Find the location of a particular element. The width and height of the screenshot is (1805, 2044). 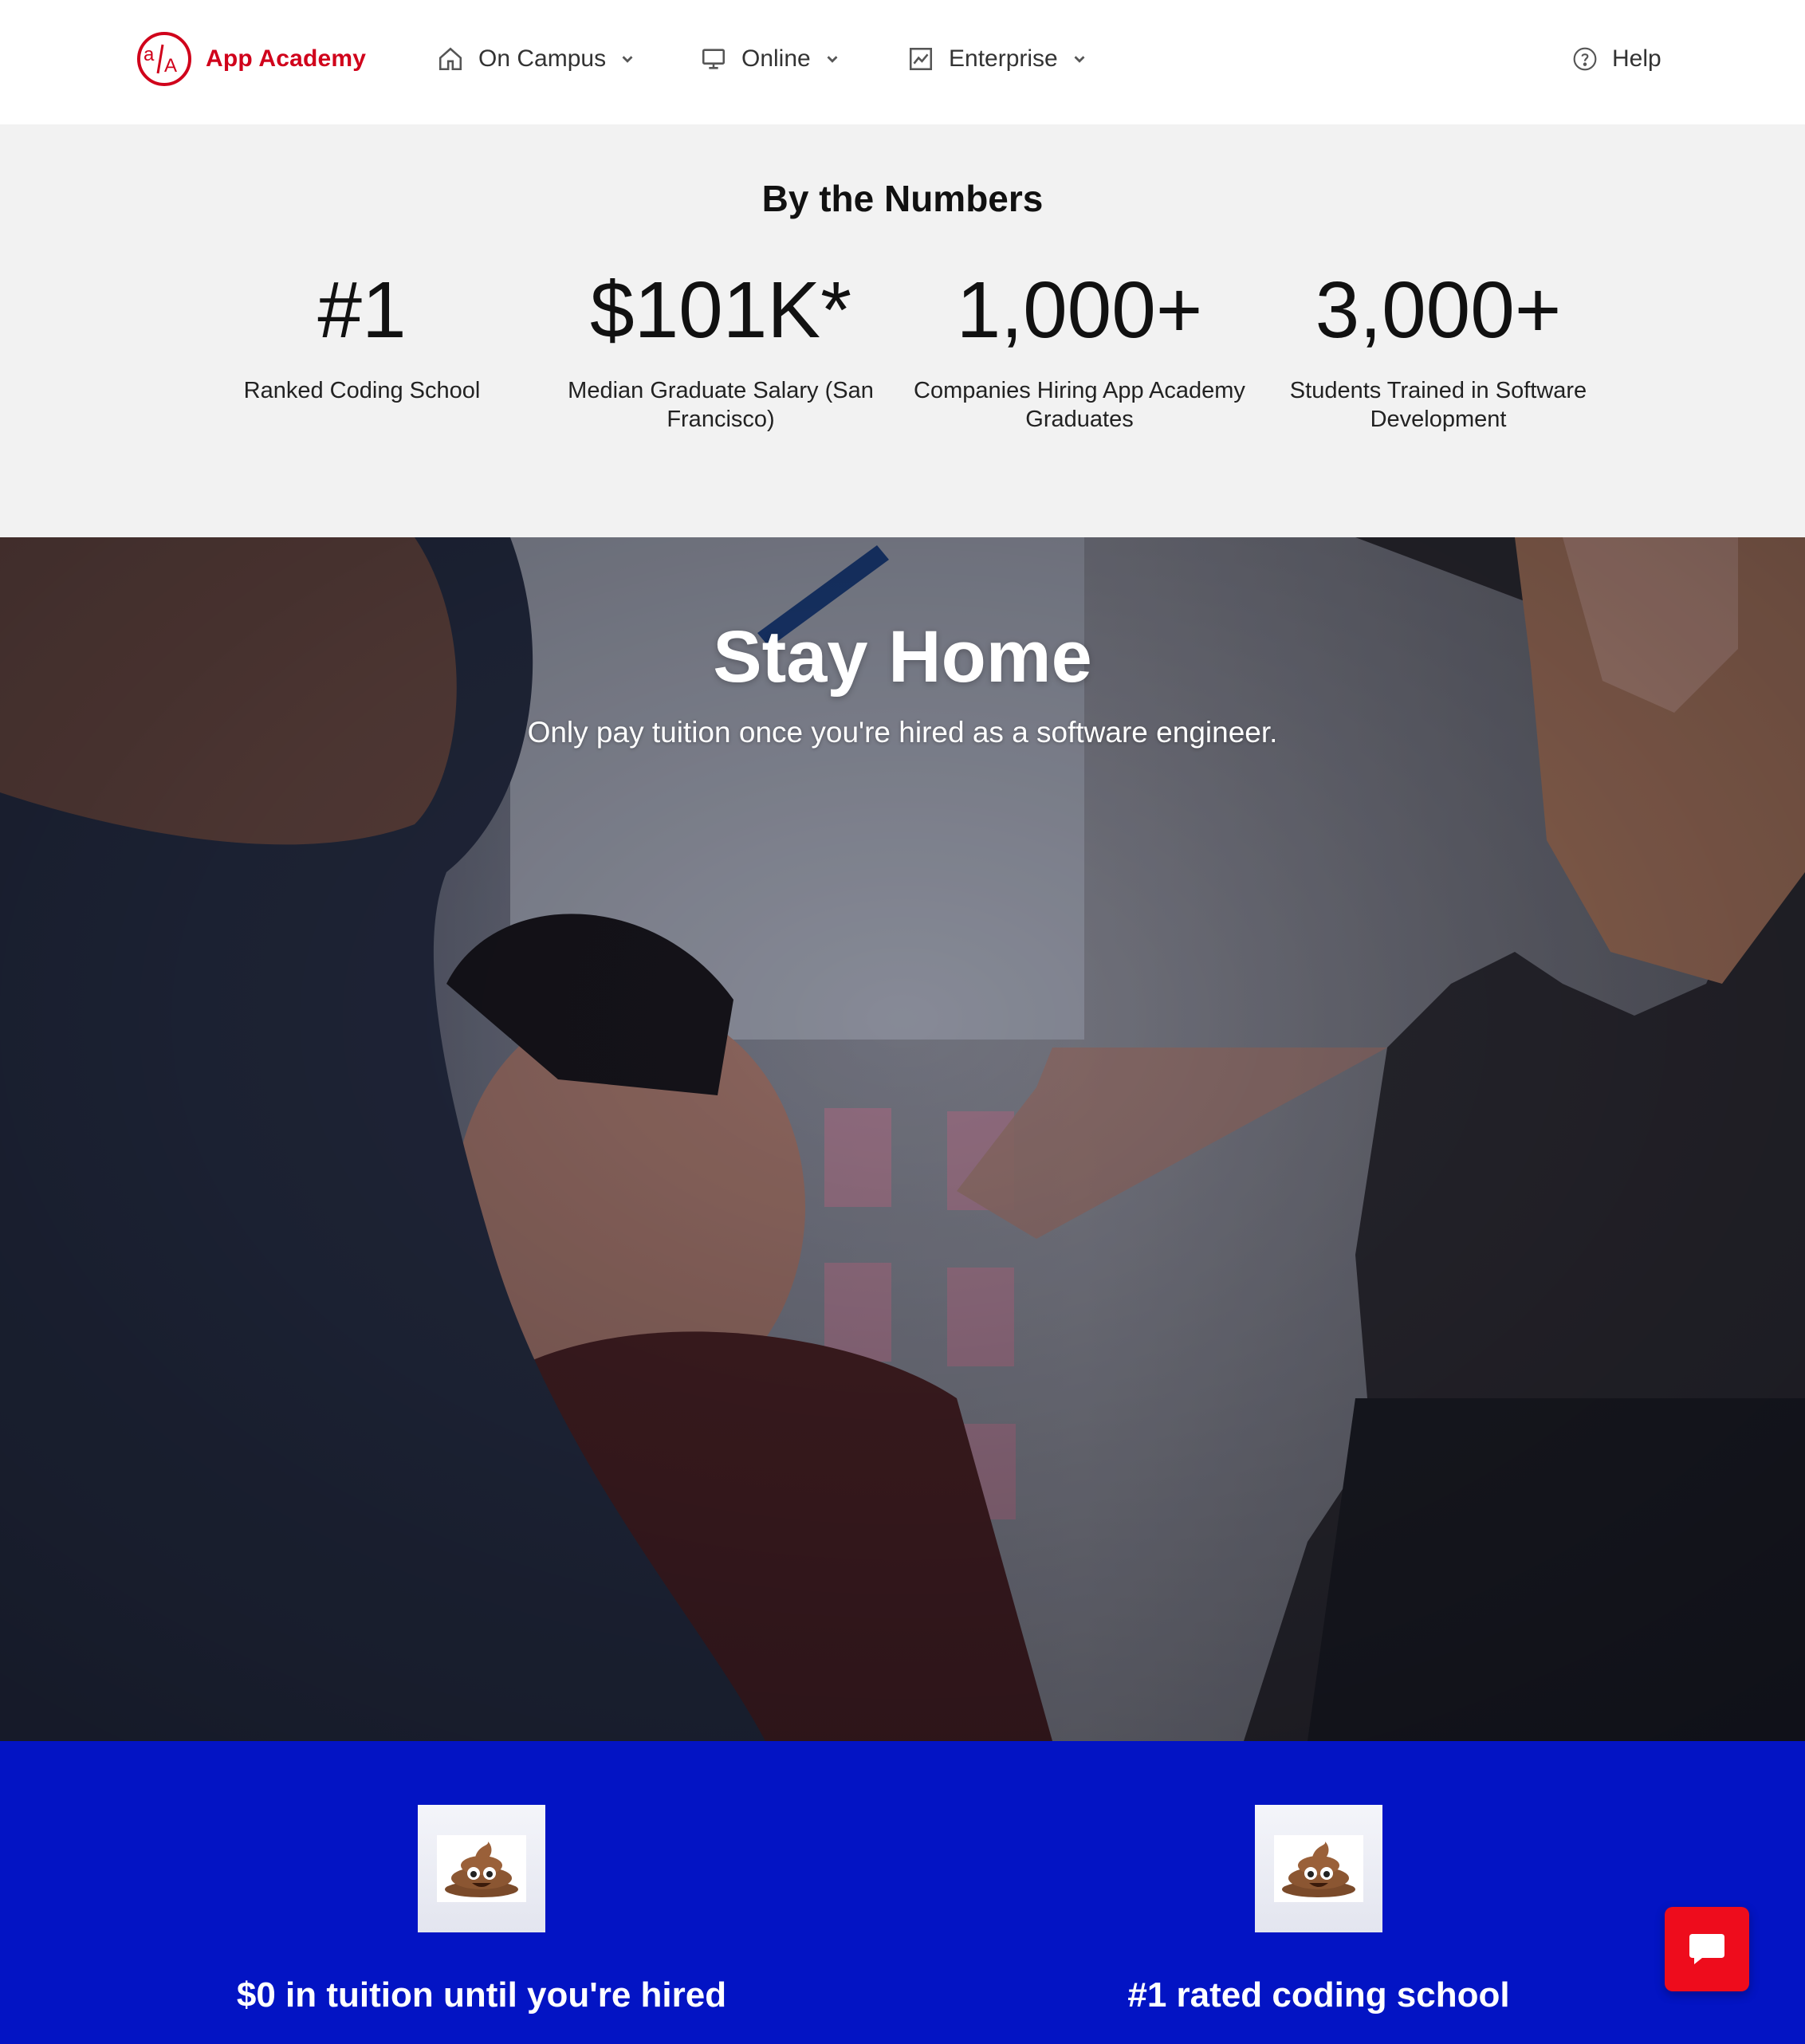

section-title: By the Numbers is located at coordinates (902, 198).